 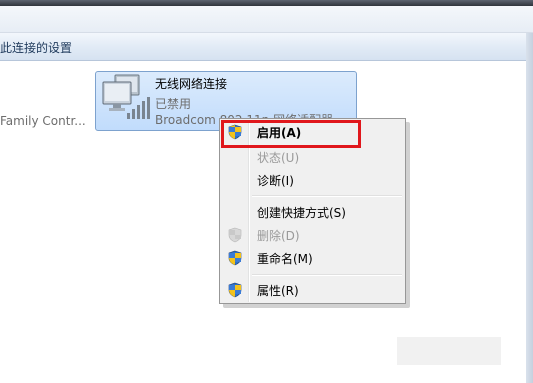 What do you see at coordinates (266, 47) in the screenshot?
I see `command-bar` at bounding box center [266, 47].